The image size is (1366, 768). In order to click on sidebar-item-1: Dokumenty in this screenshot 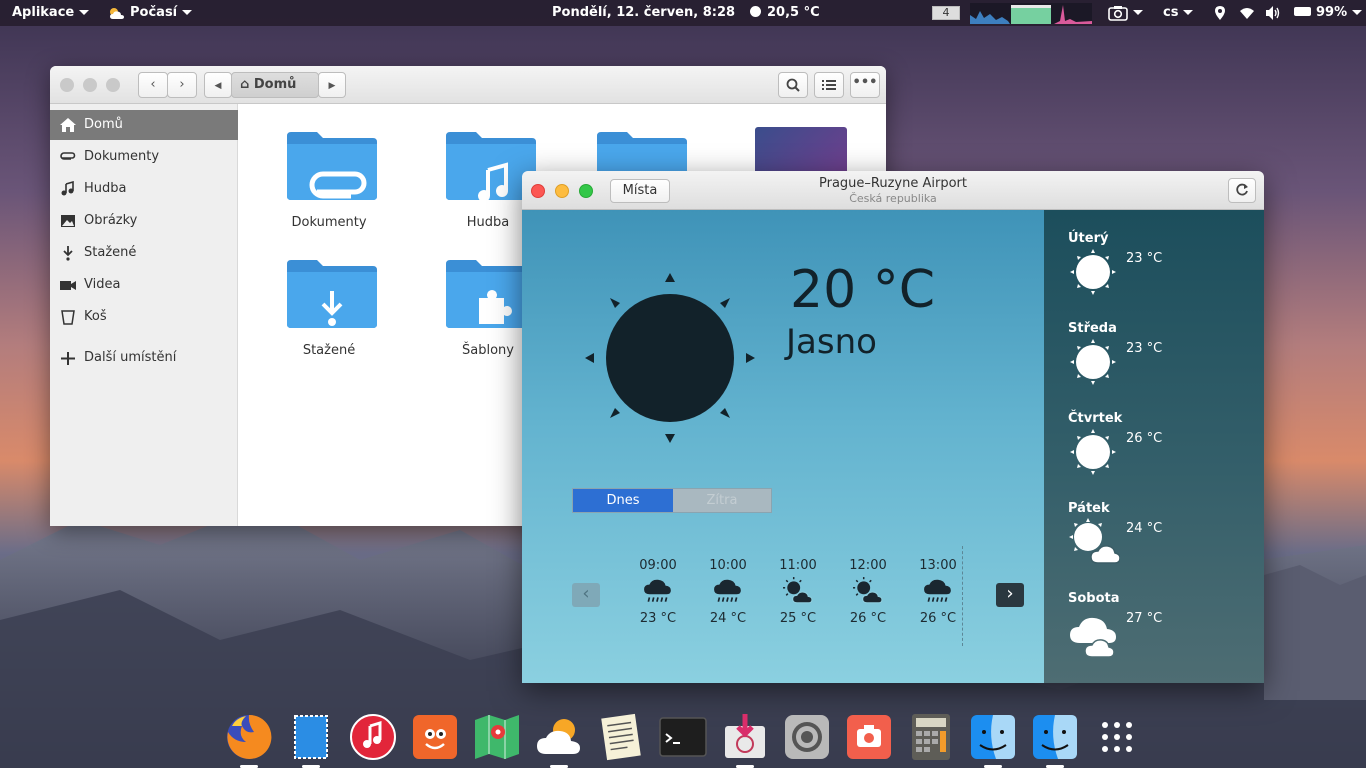, I will do `click(144, 157)`.